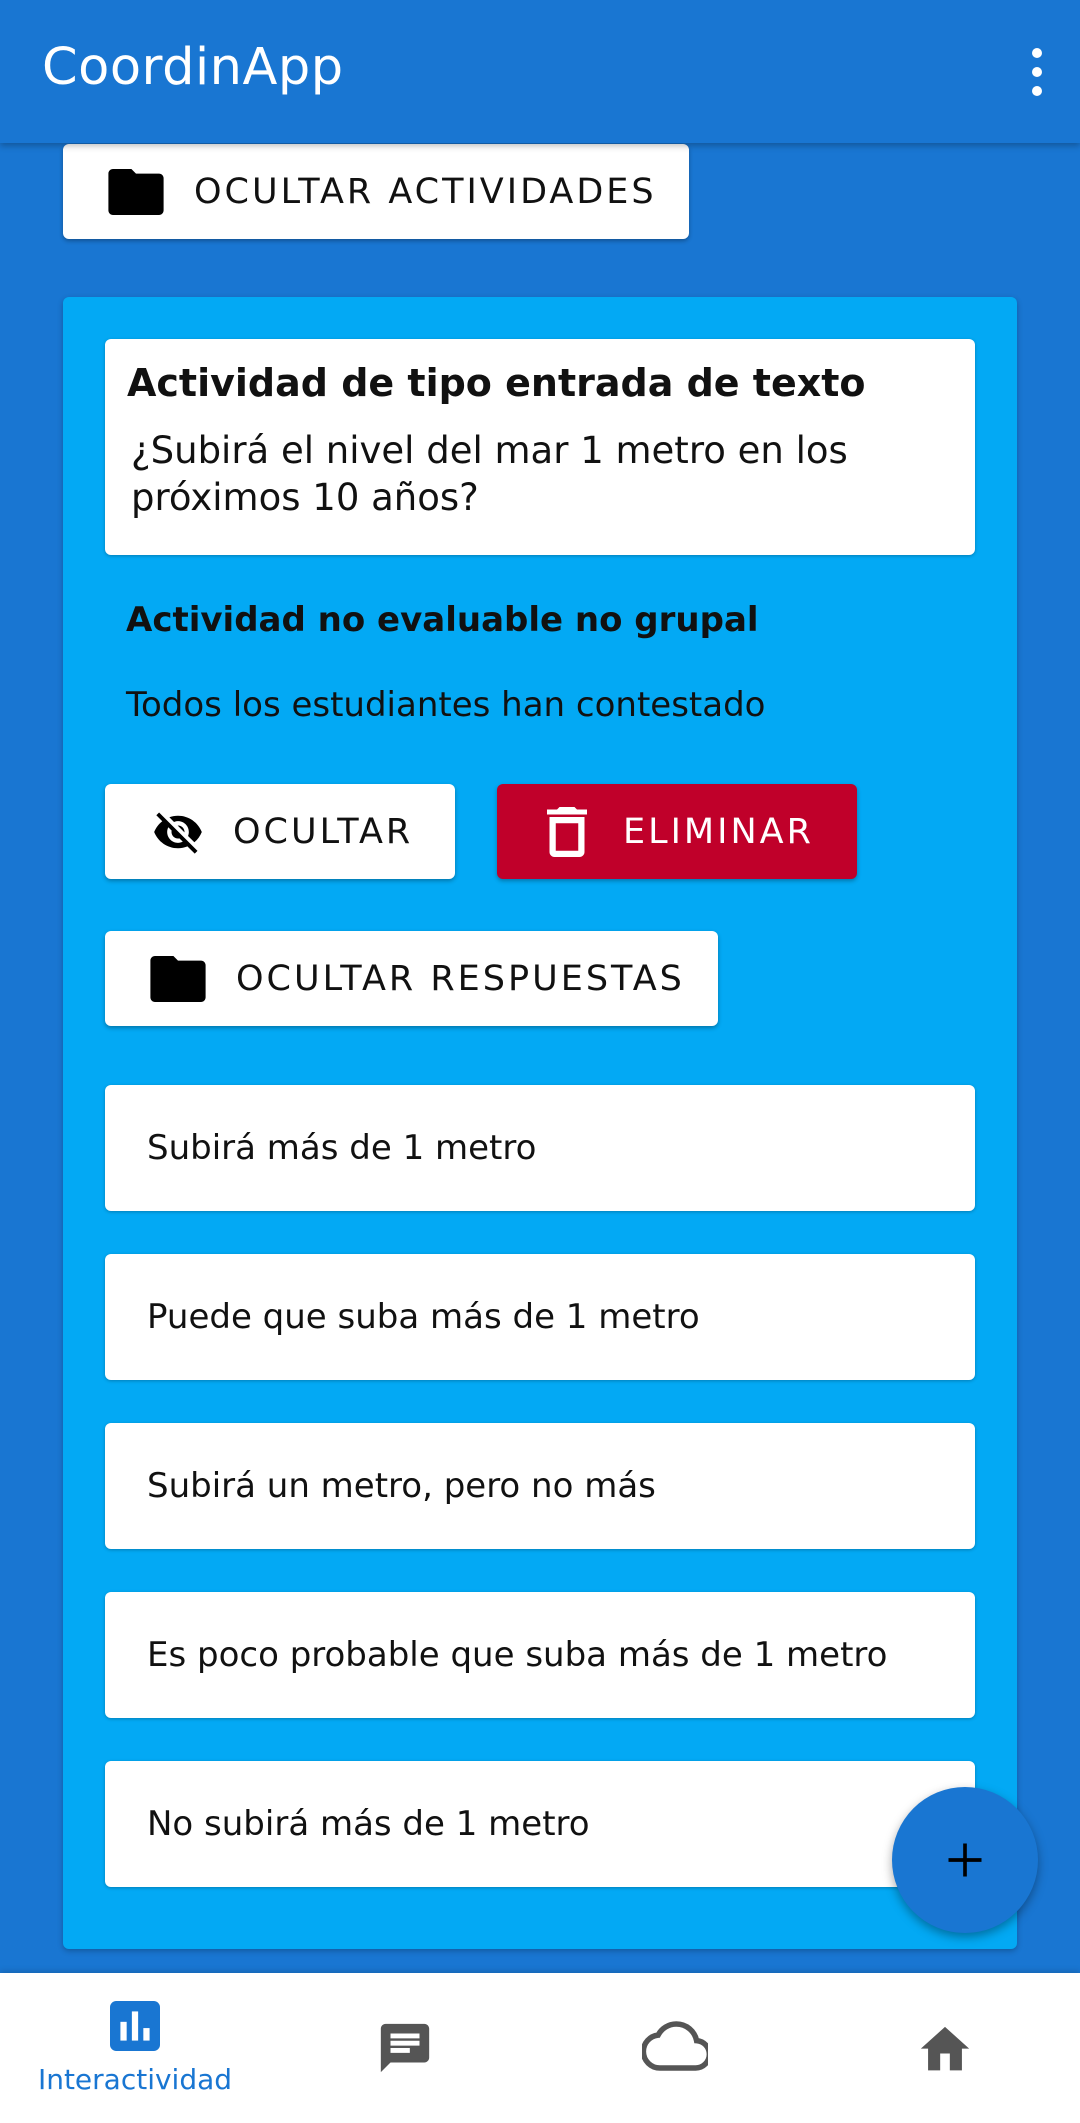  Describe the element at coordinates (567, 831) in the screenshot. I see `trash-icon` at that location.